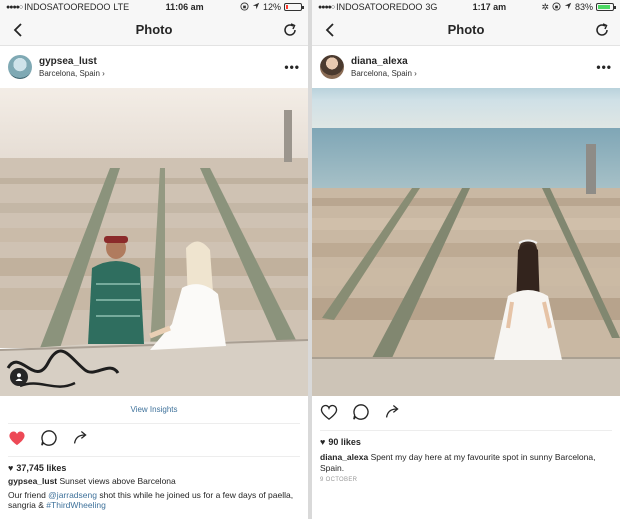 This screenshot has height=519, width=620. I want to click on post-caption: gypsea_lust Sunset views above Barcelona, so click(154, 481).